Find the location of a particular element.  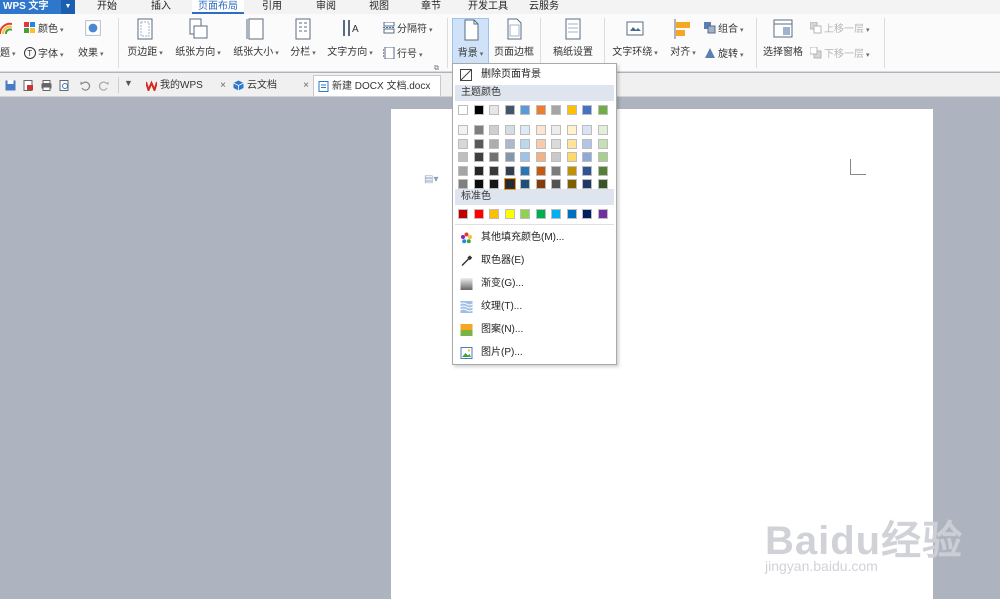

fonts-button: T 字体 ▾ is located at coordinates (44, 54).